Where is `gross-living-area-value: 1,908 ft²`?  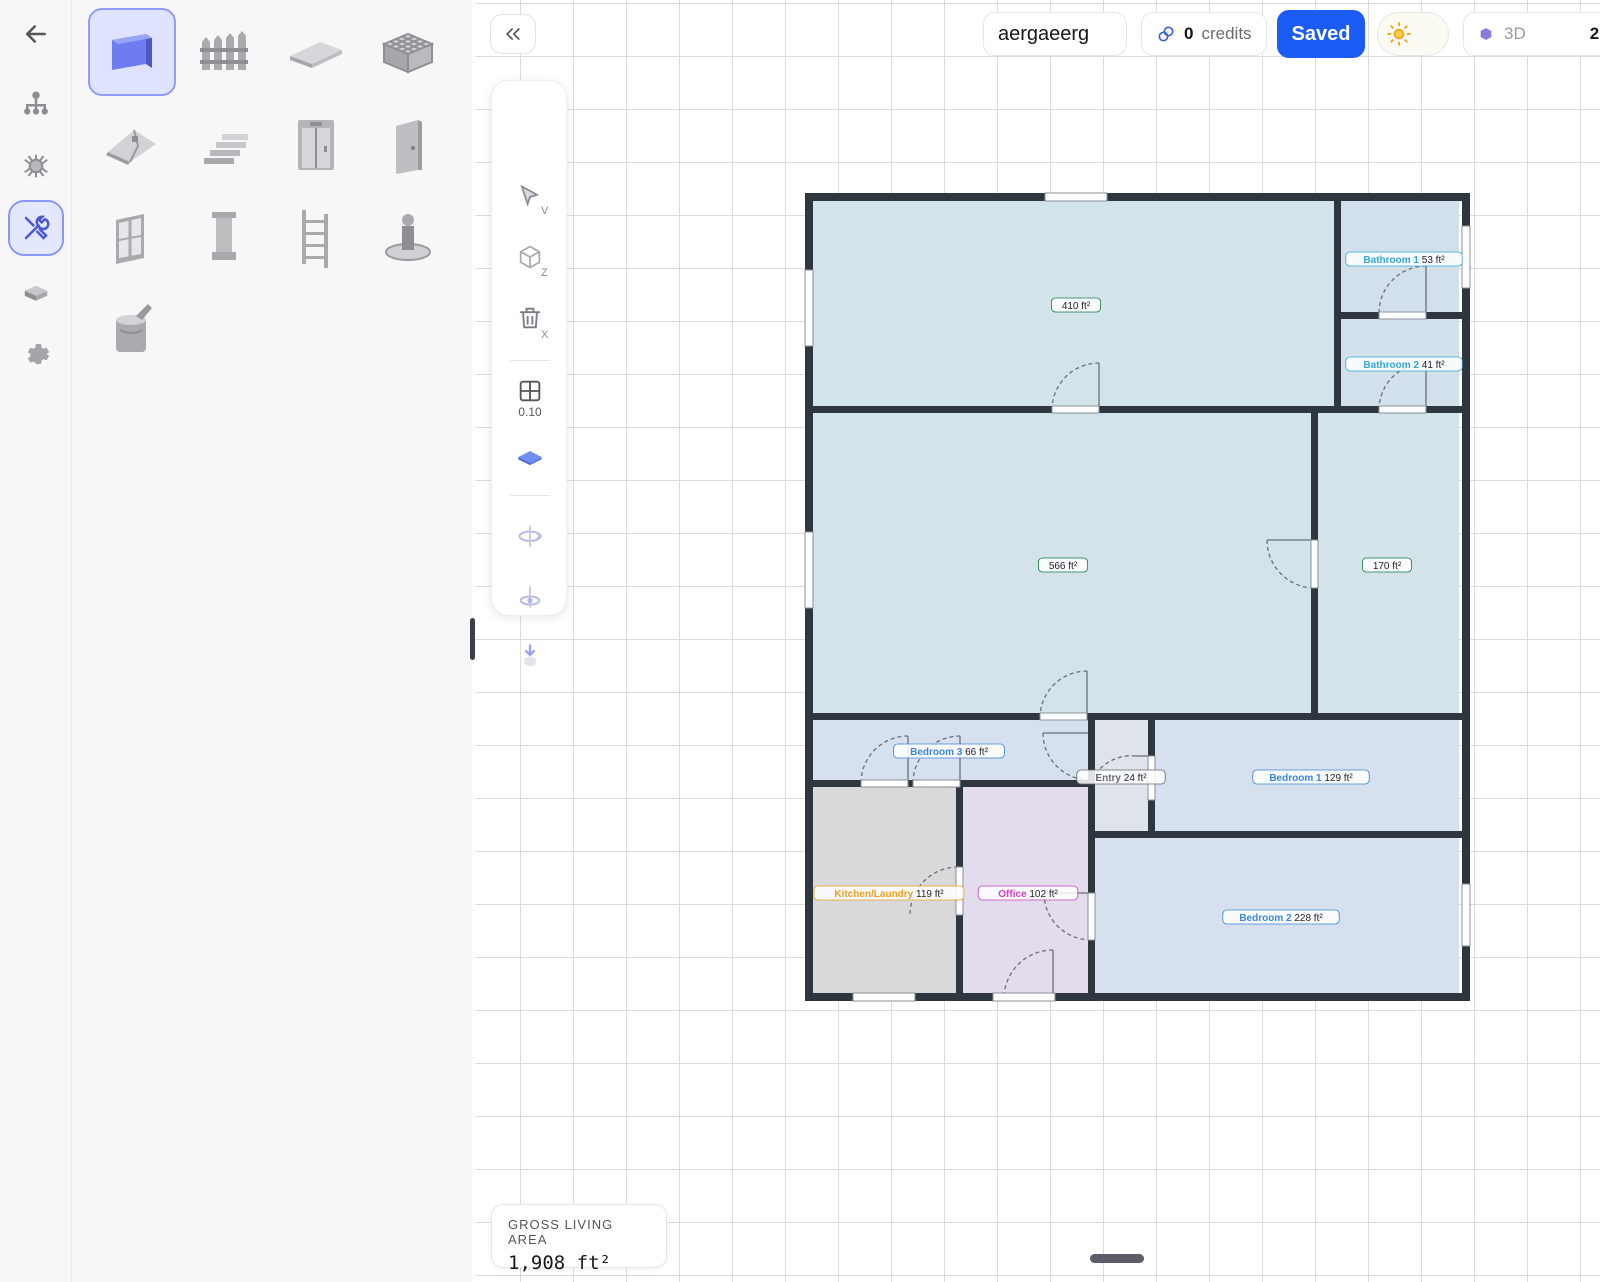
gross-living-area-value: 1,908 ft² is located at coordinates (559, 1263).